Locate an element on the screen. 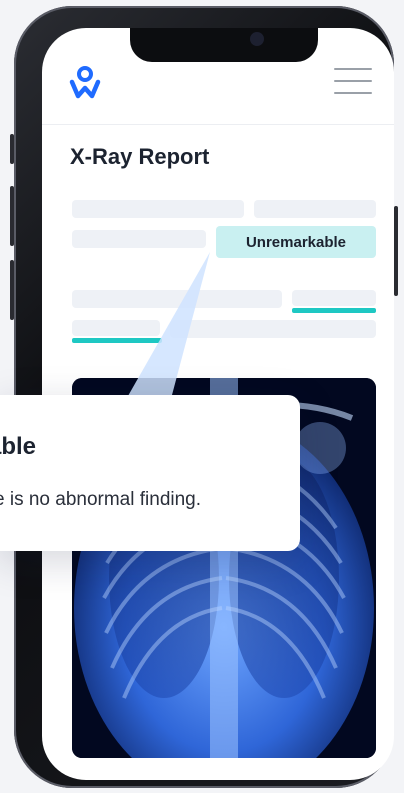  callout-text: e is no abnormal finding. is located at coordinates (101, 499).